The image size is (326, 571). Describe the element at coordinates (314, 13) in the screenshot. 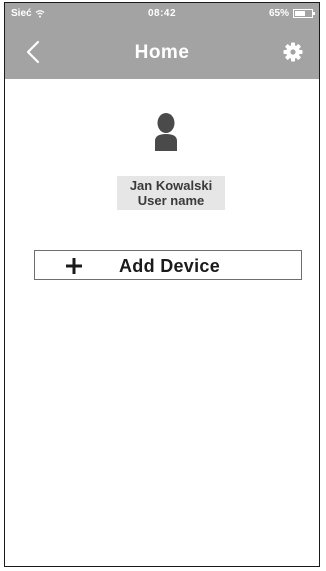

I see `battery-tip` at that location.